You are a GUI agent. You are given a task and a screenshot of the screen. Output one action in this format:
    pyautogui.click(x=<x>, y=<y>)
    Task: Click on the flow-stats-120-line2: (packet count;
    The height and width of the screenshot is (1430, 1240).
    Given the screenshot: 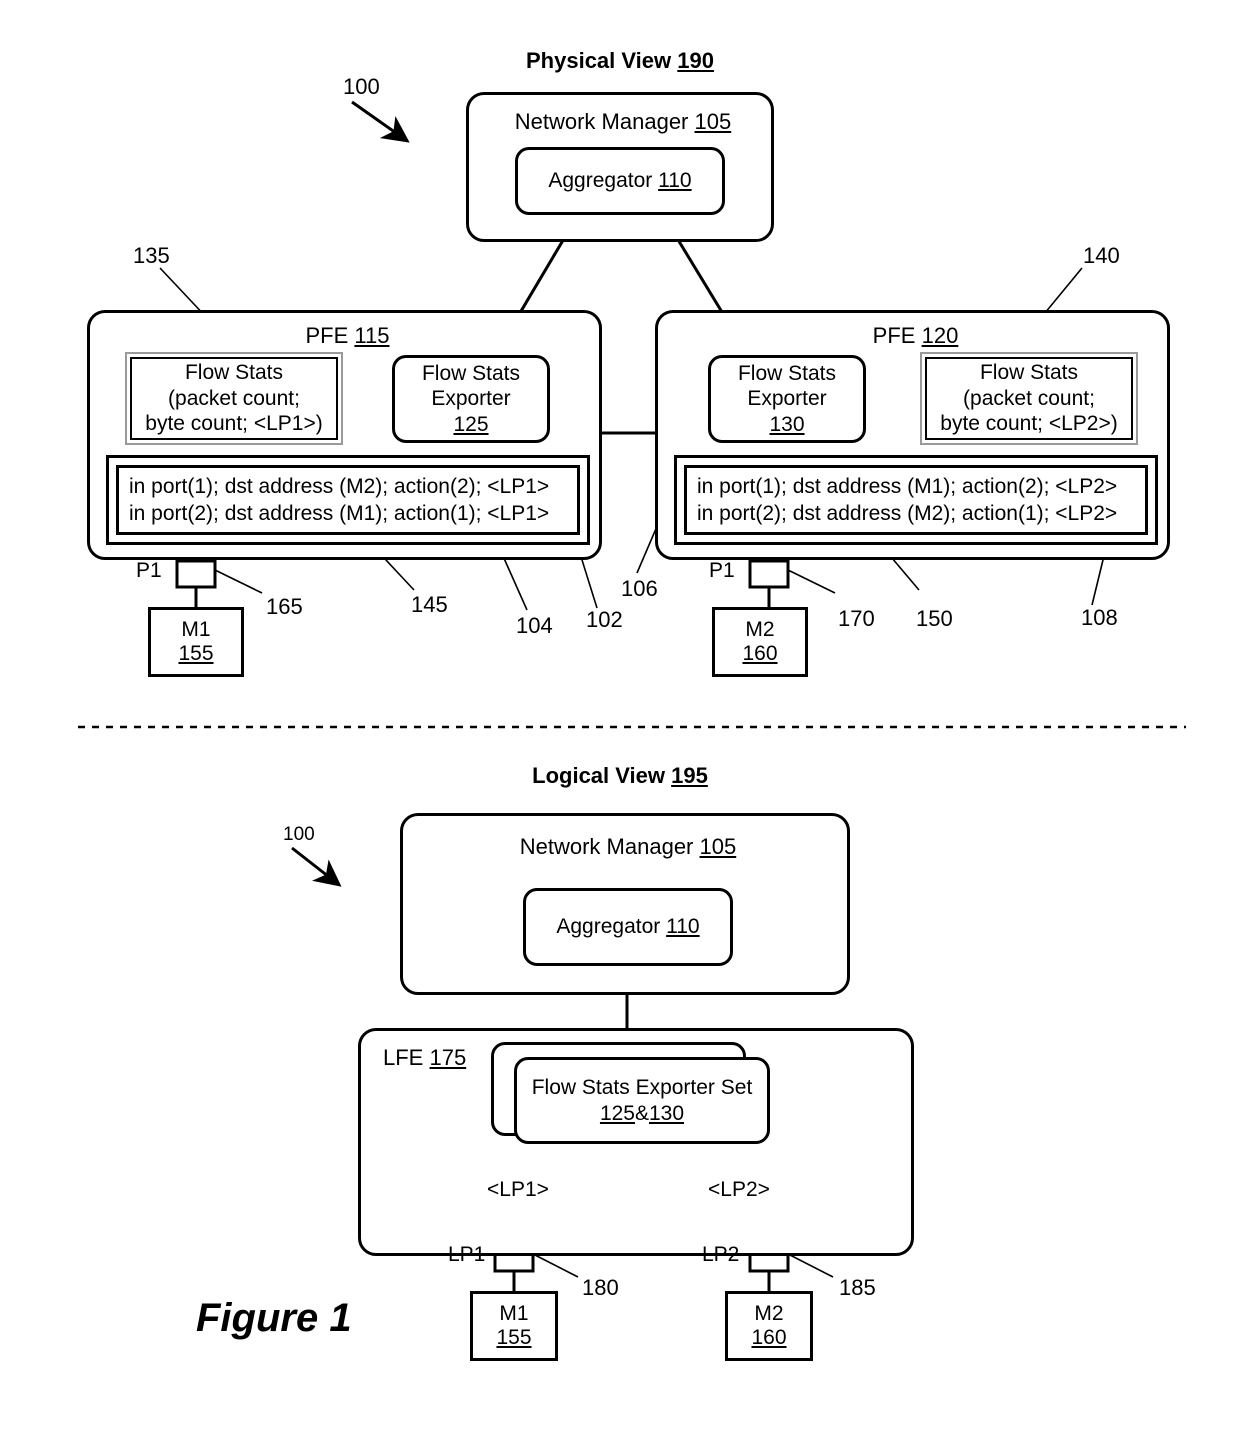 What is the action you would take?
    pyautogui.click(x=1029, y=398)
    